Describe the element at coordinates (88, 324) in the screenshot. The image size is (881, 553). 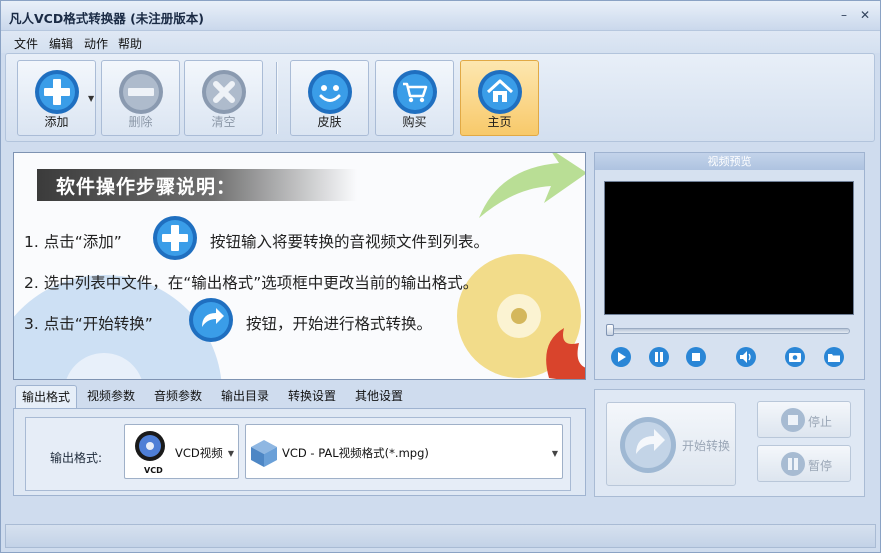
I see `step3-text-a: 3. 点击“开始转换”` at that location.